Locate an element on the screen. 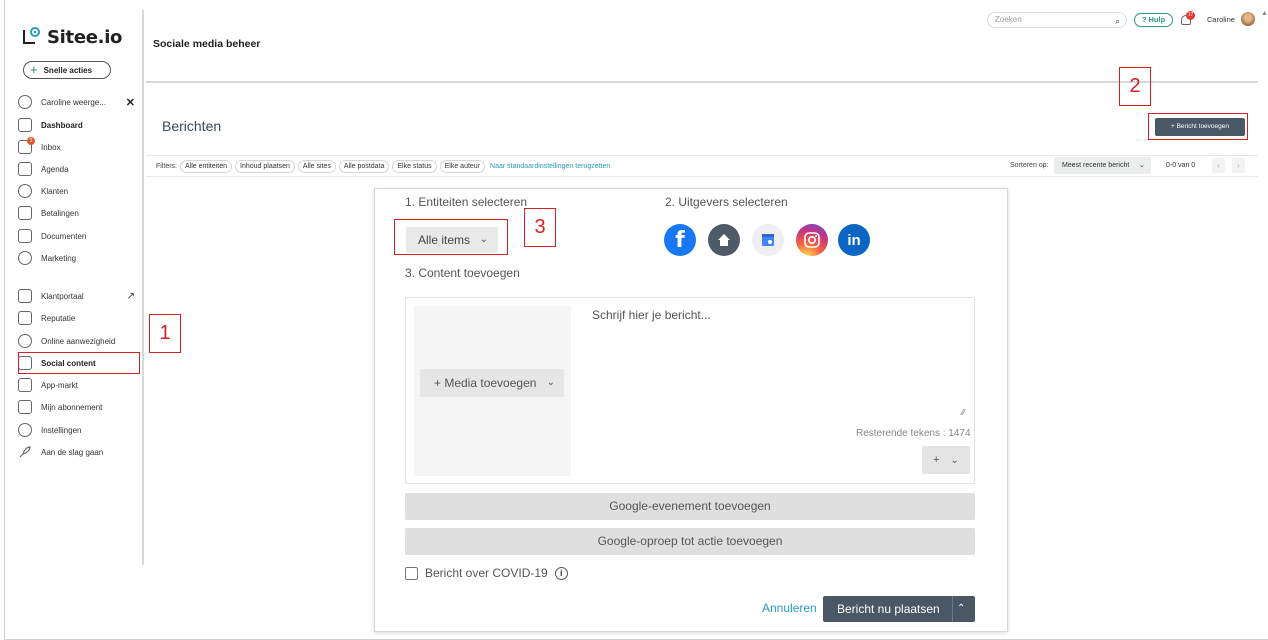  logo: Sitee.io is located at coordinates (71, 37).